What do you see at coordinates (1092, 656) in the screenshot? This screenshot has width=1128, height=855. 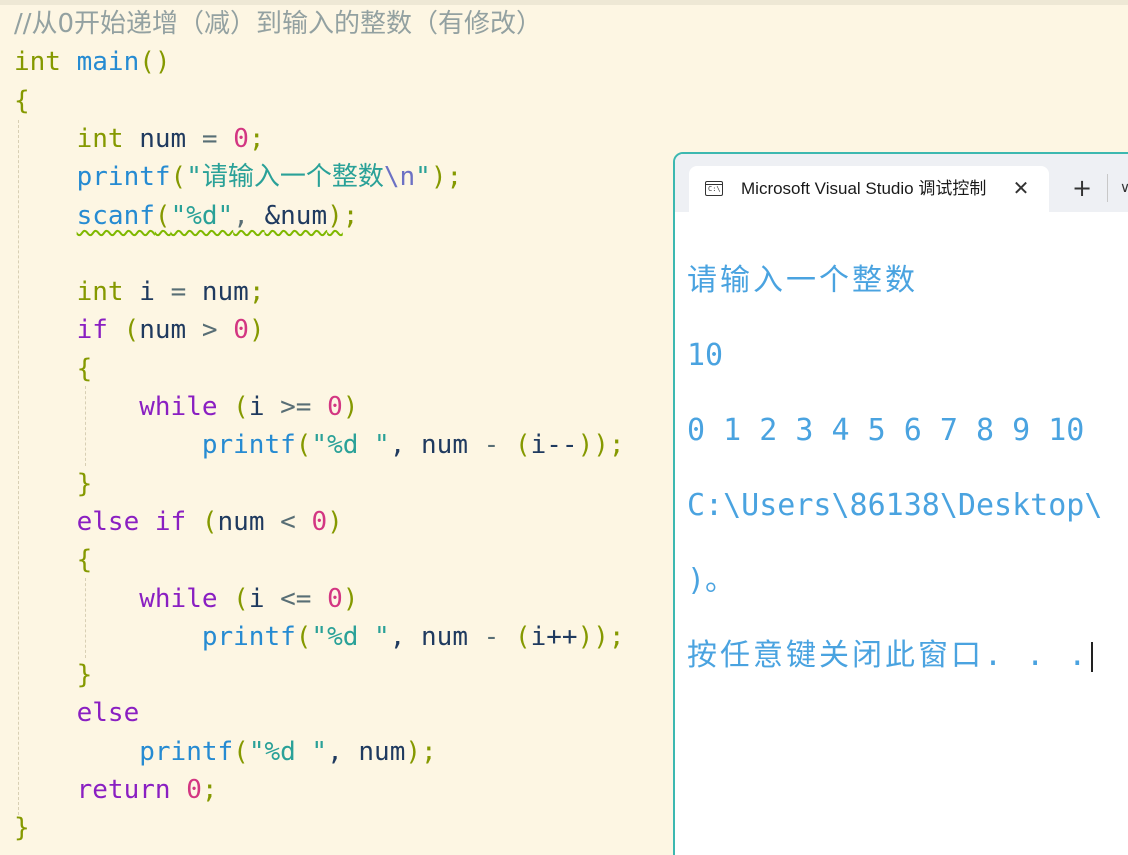 I see `text-cursor` at bounding box center [1092, 656].